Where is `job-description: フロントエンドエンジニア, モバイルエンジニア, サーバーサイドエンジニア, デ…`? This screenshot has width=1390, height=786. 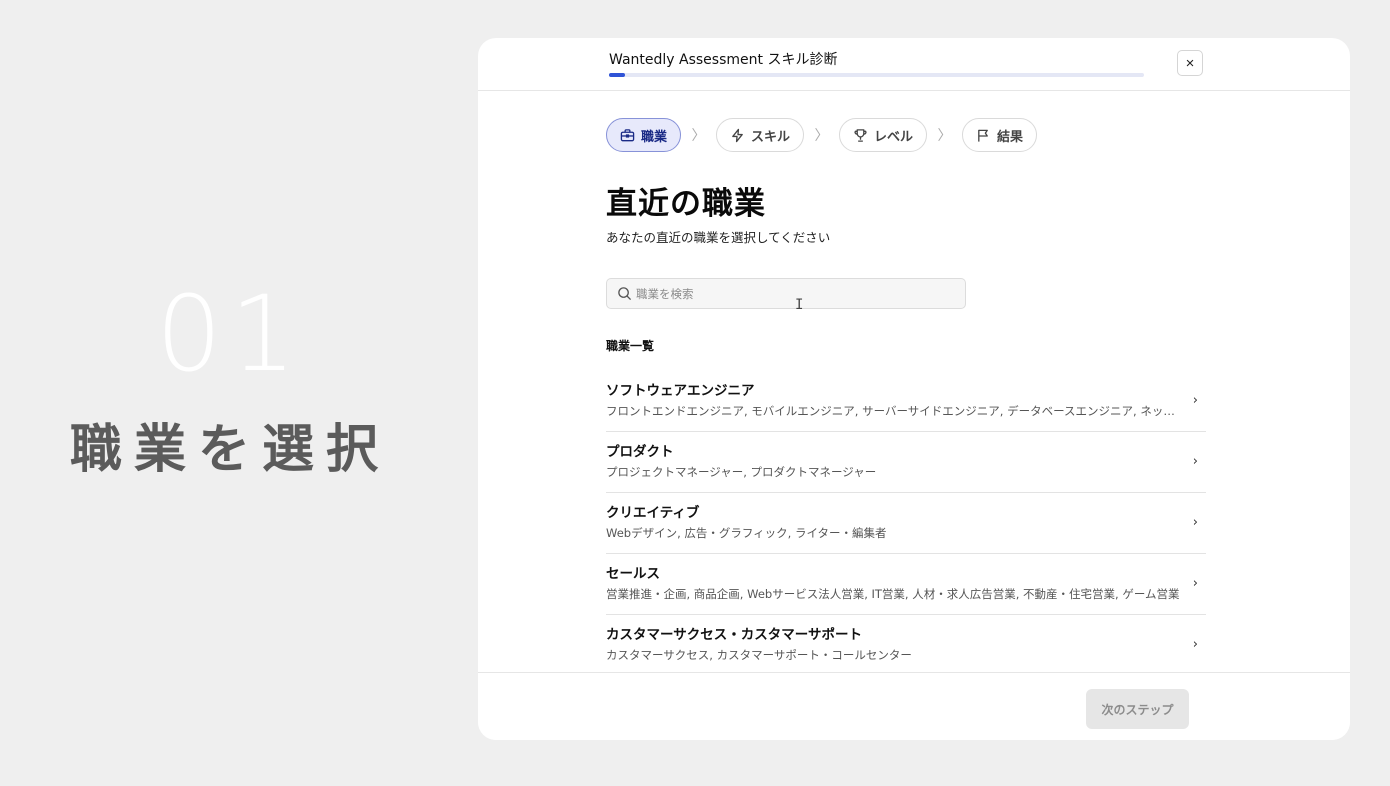 job-description: フロントエンドエンジニア, モバイルエンジニア, サーバーサイドエンジニア, デ… is located at coordinates (893, 411).